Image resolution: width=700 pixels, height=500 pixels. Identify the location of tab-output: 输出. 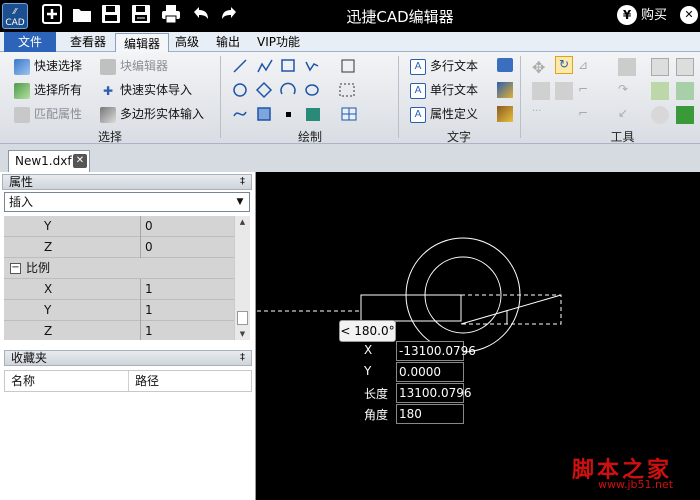
(228, 42).